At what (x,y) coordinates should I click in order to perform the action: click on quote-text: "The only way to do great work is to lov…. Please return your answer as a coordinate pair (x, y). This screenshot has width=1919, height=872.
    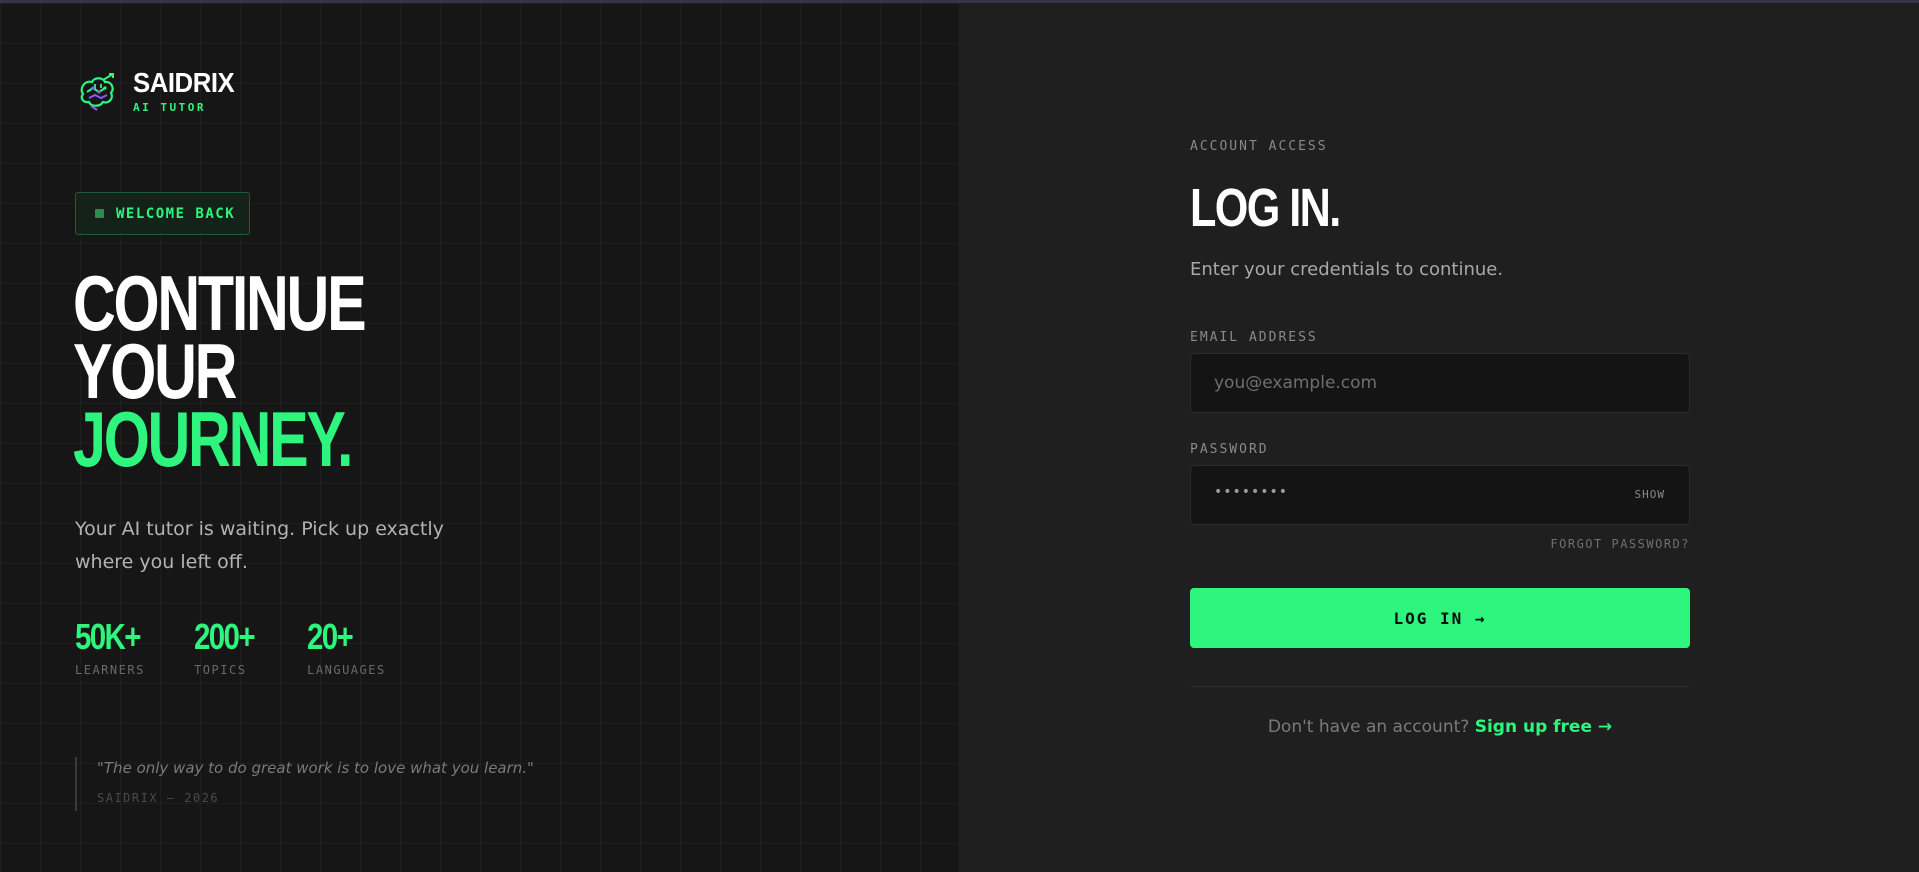
    Looking at the image, I should click on (315, 768).